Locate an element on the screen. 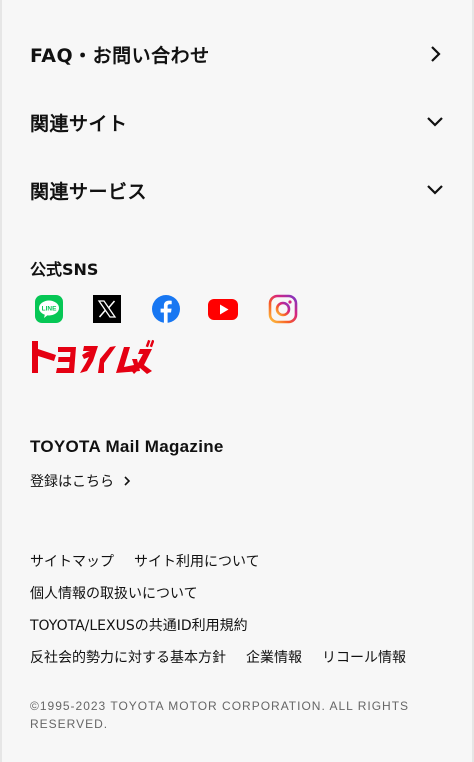  related-services-label: 関連サービス is located at coordinates (89, 191).